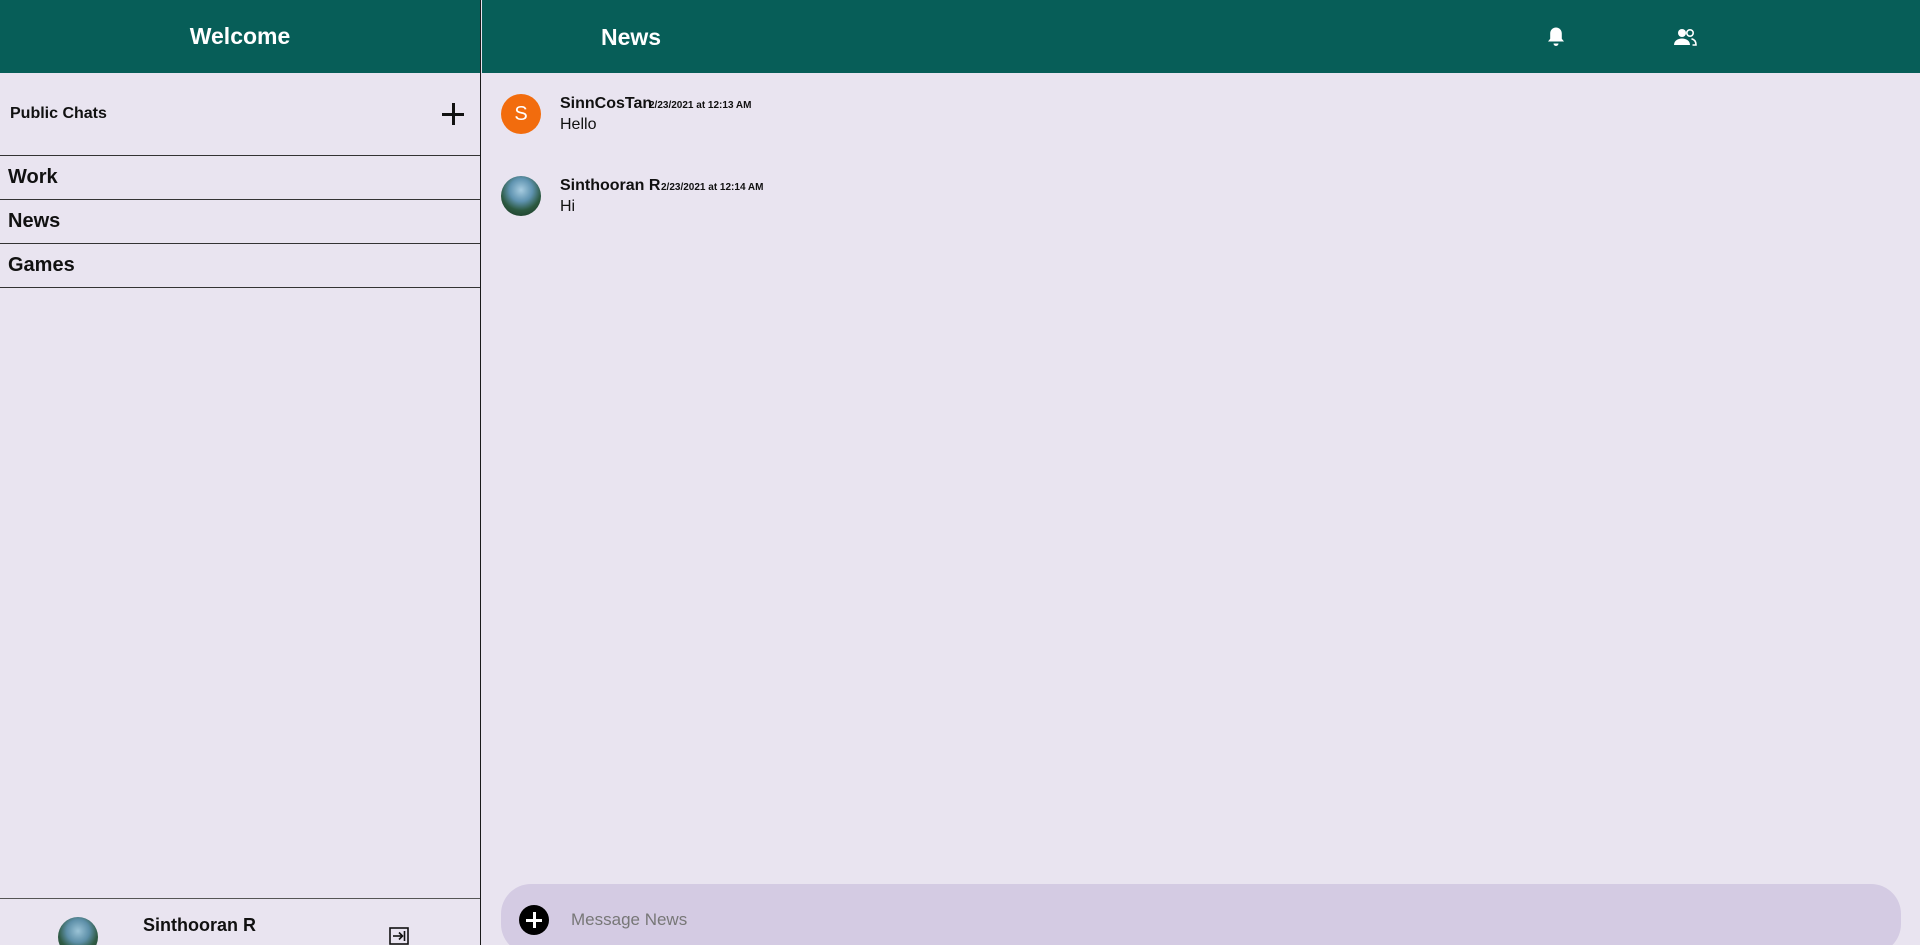 Image resolution: width=1920 pixels, height=945 pixels. What do you see at coordinates (240, 178) in the screenshot?
I see `channel-item-work: Work` at bounding box center [240, 178].